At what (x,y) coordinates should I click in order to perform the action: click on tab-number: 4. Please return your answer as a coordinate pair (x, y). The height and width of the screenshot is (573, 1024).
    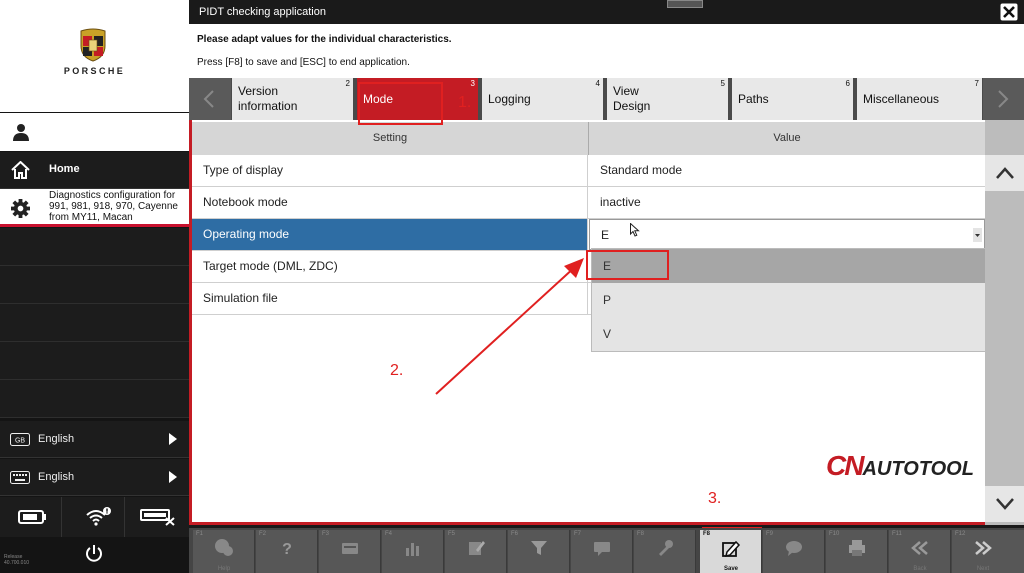
    Looking at the image, I should click on (597, 83).